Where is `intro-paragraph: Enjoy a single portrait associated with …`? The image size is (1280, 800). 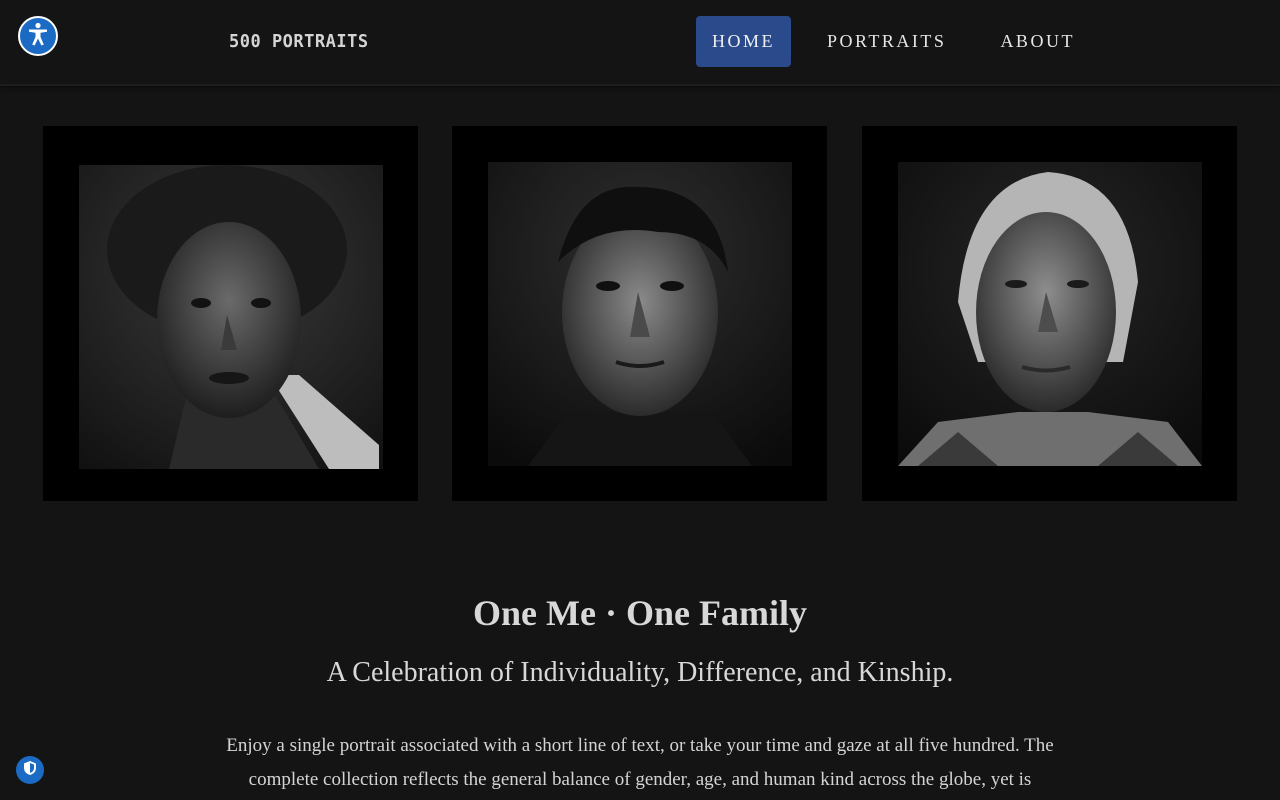
intro-paragraph: Enjoy a single portrait associated with … is located at coordinates (640, 762).